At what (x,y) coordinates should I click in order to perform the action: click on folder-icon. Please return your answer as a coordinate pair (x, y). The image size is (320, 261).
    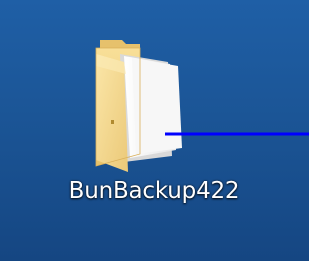
    Looking at the image, I should click on (138, 106).